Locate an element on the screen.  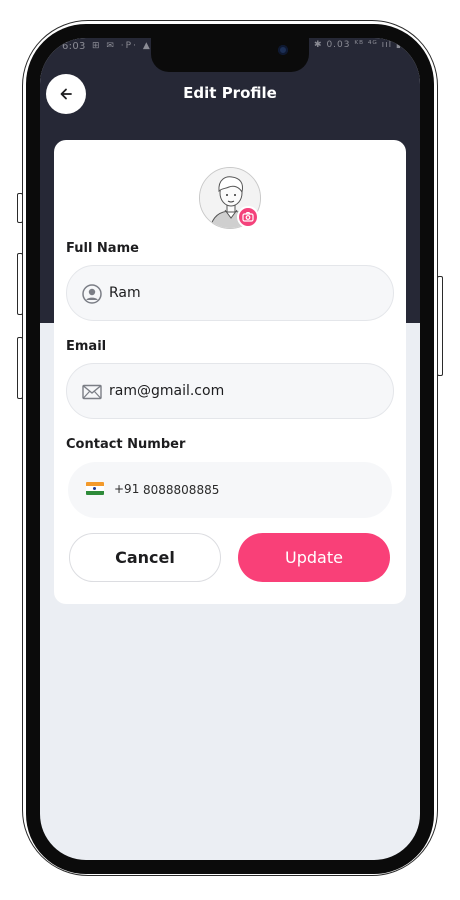
email-label: Email is located at coordinates (86, 346).